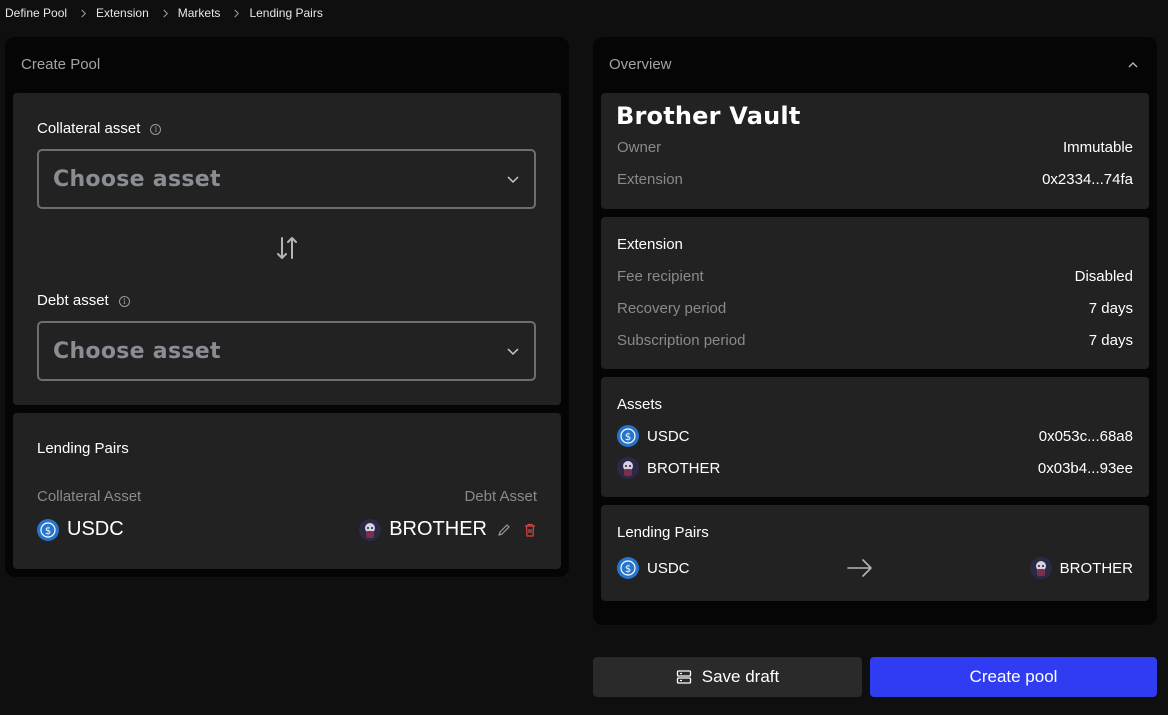  I want to click on owner-row: Owner Immutable, so click(875, 147).